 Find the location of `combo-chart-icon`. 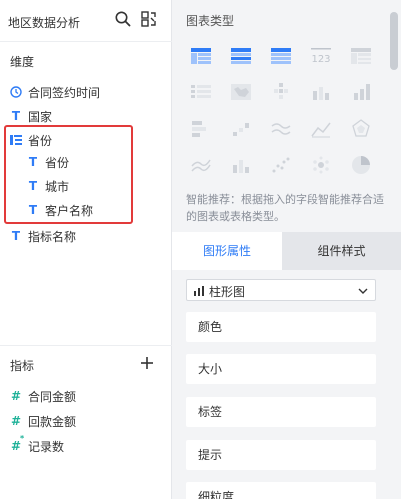

combo-chart-icon is located at coordinates (241, 165).